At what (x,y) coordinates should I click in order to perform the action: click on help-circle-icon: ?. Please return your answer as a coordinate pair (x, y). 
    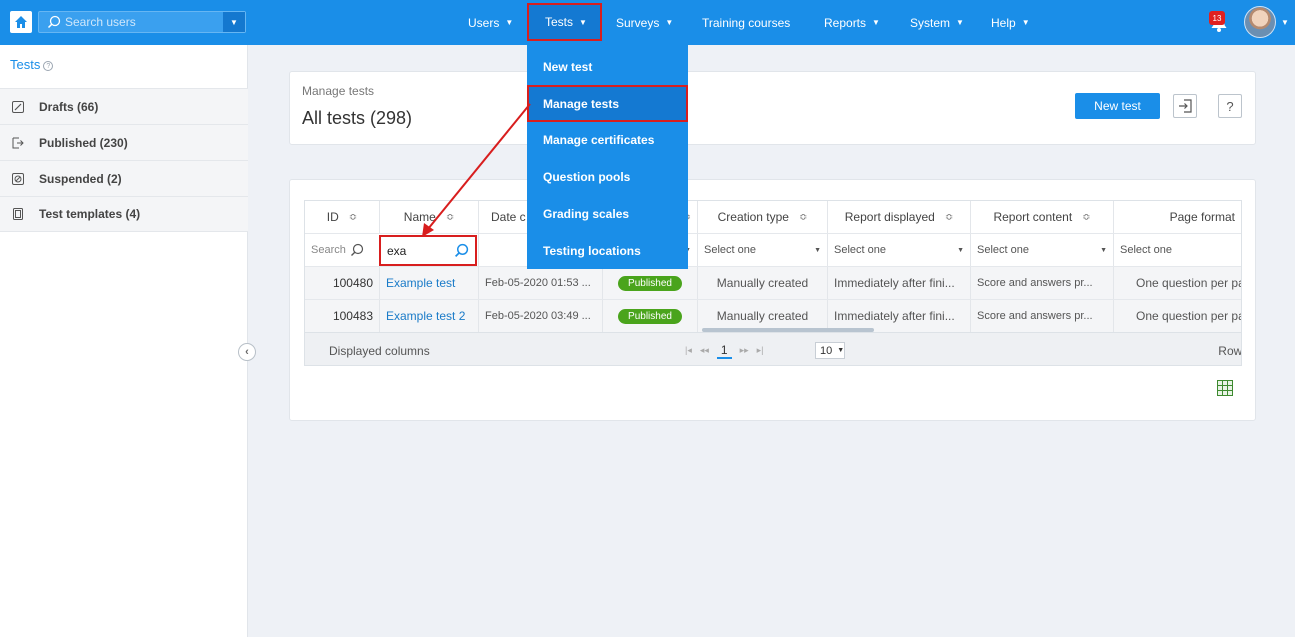
    Looking at the image, I should click on (48, 66).